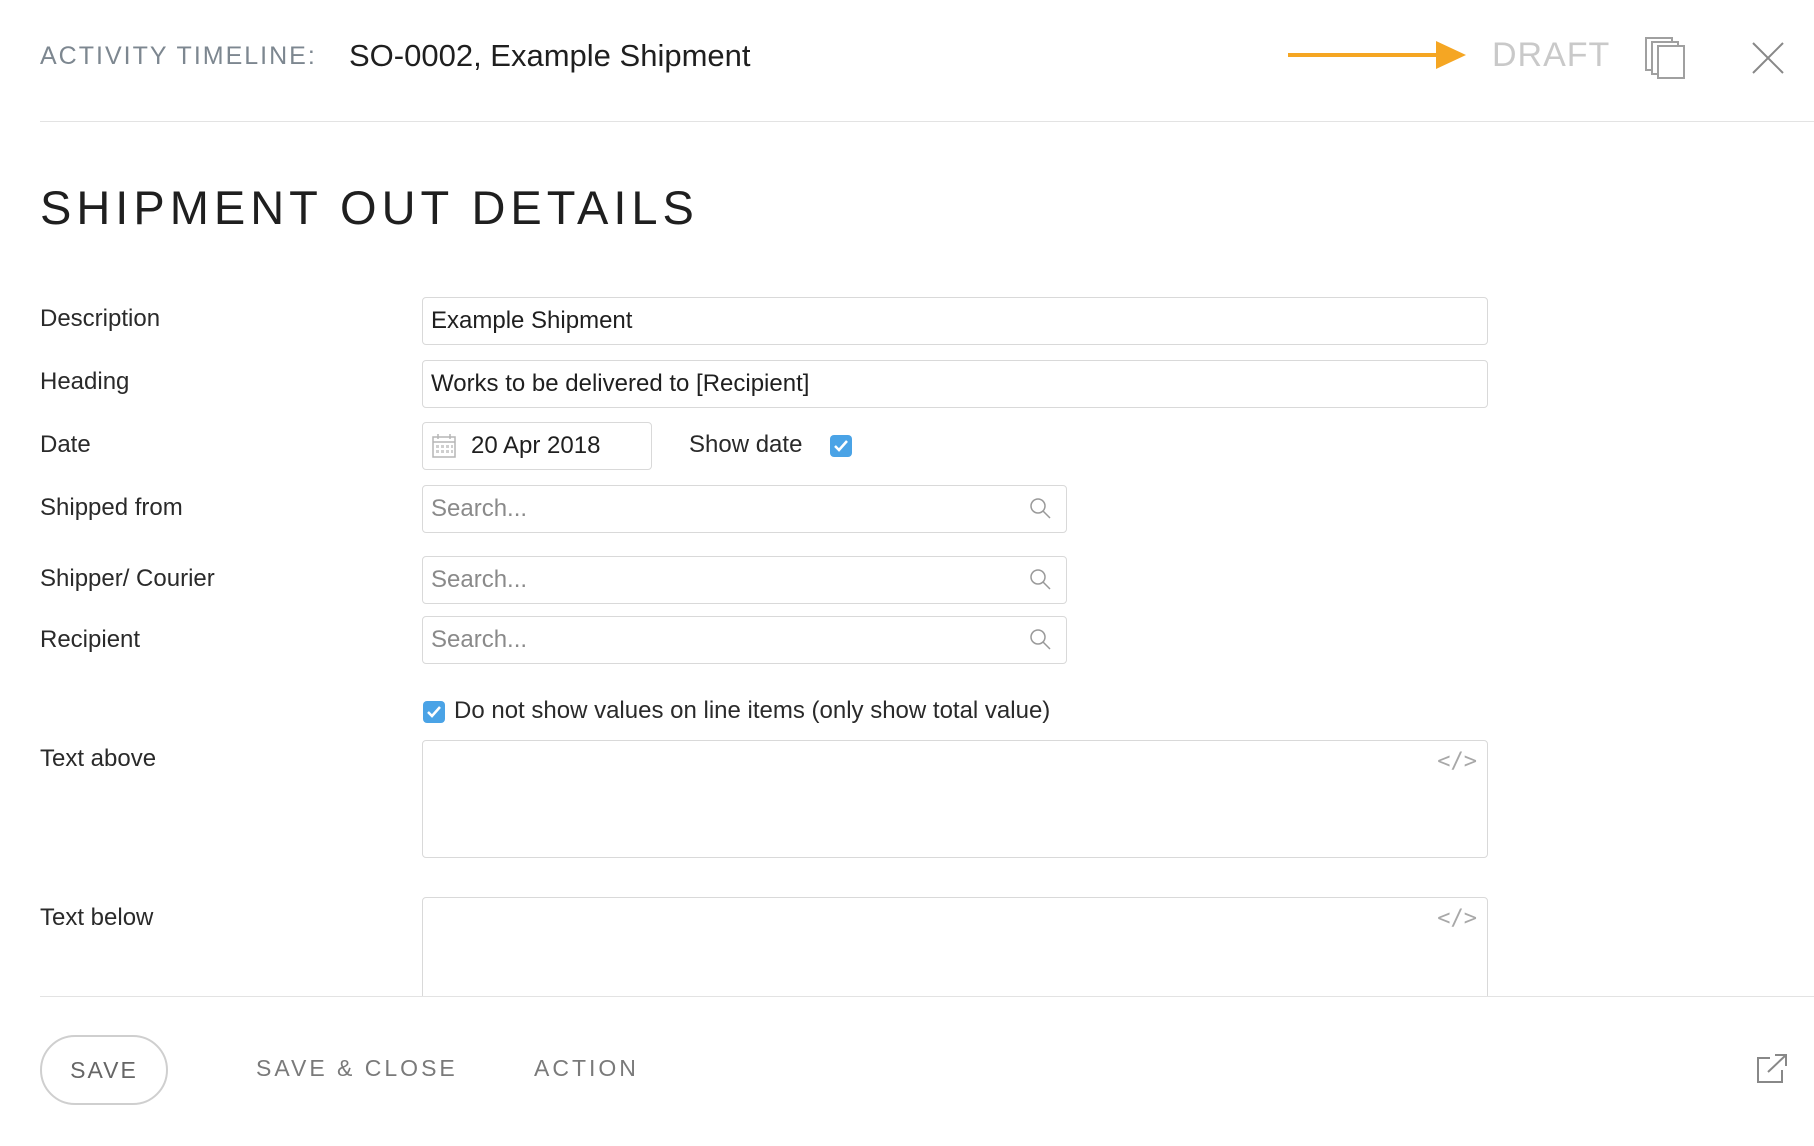 The image size is (1814, 1146). What do you see at coordinates (111, 507) in the screenshot?
I see `shipped-from-label: Shipped from` at bounding box center [111, 507].